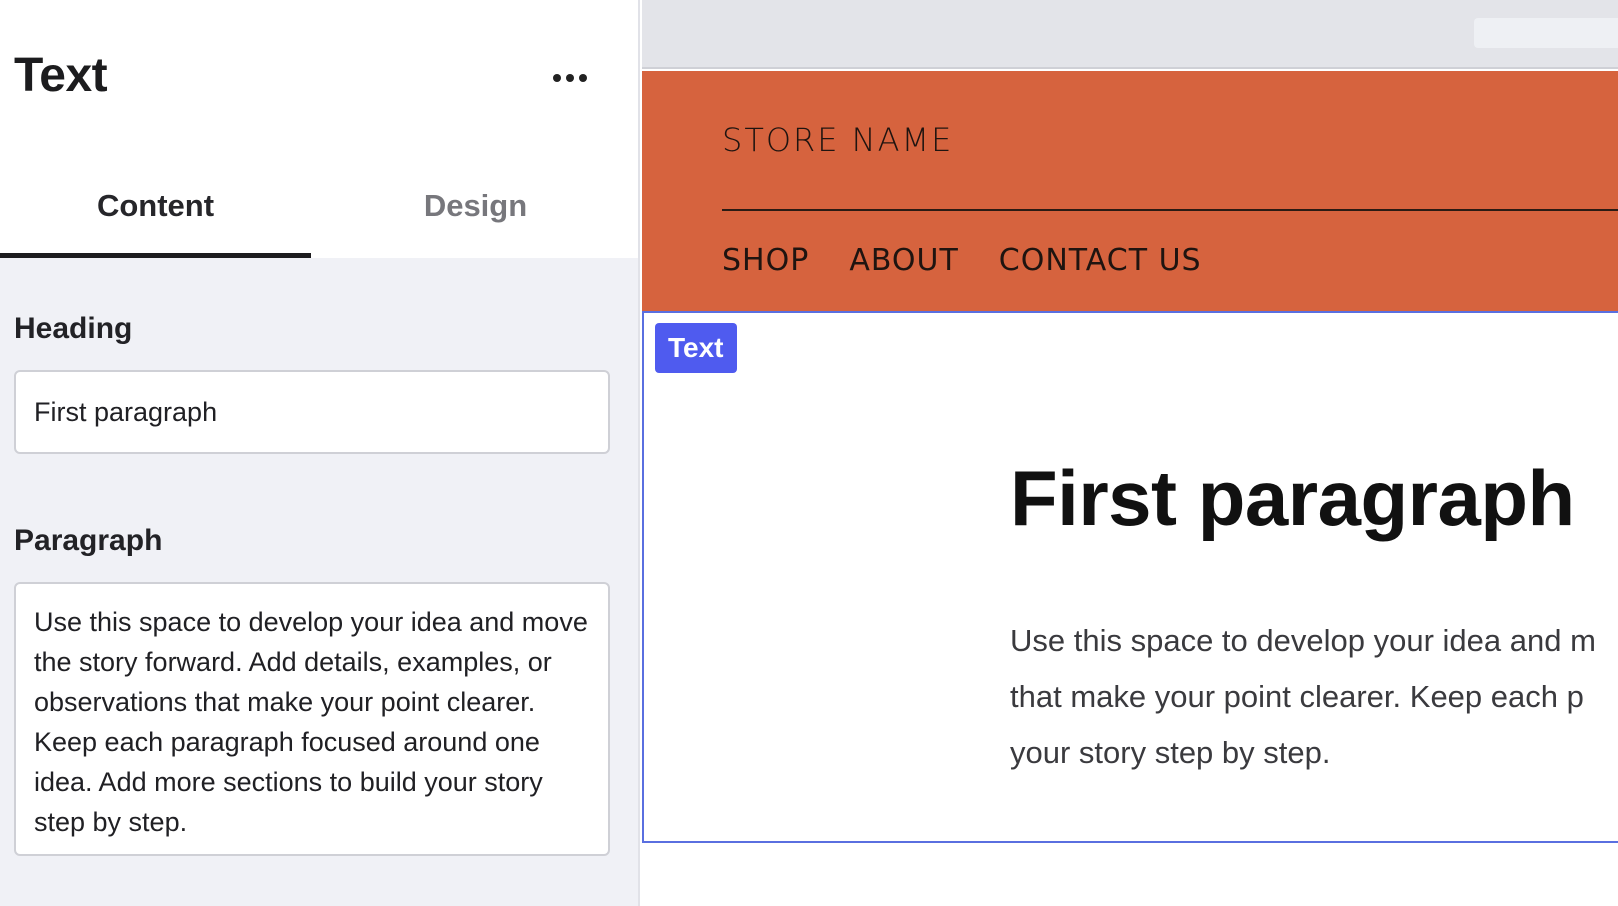 Image resolution: width=1618 pixels, height=906 pixels. Describe the element at coordinates (61, 75) in the screenshot. I see `panel-title: Text` at that location.